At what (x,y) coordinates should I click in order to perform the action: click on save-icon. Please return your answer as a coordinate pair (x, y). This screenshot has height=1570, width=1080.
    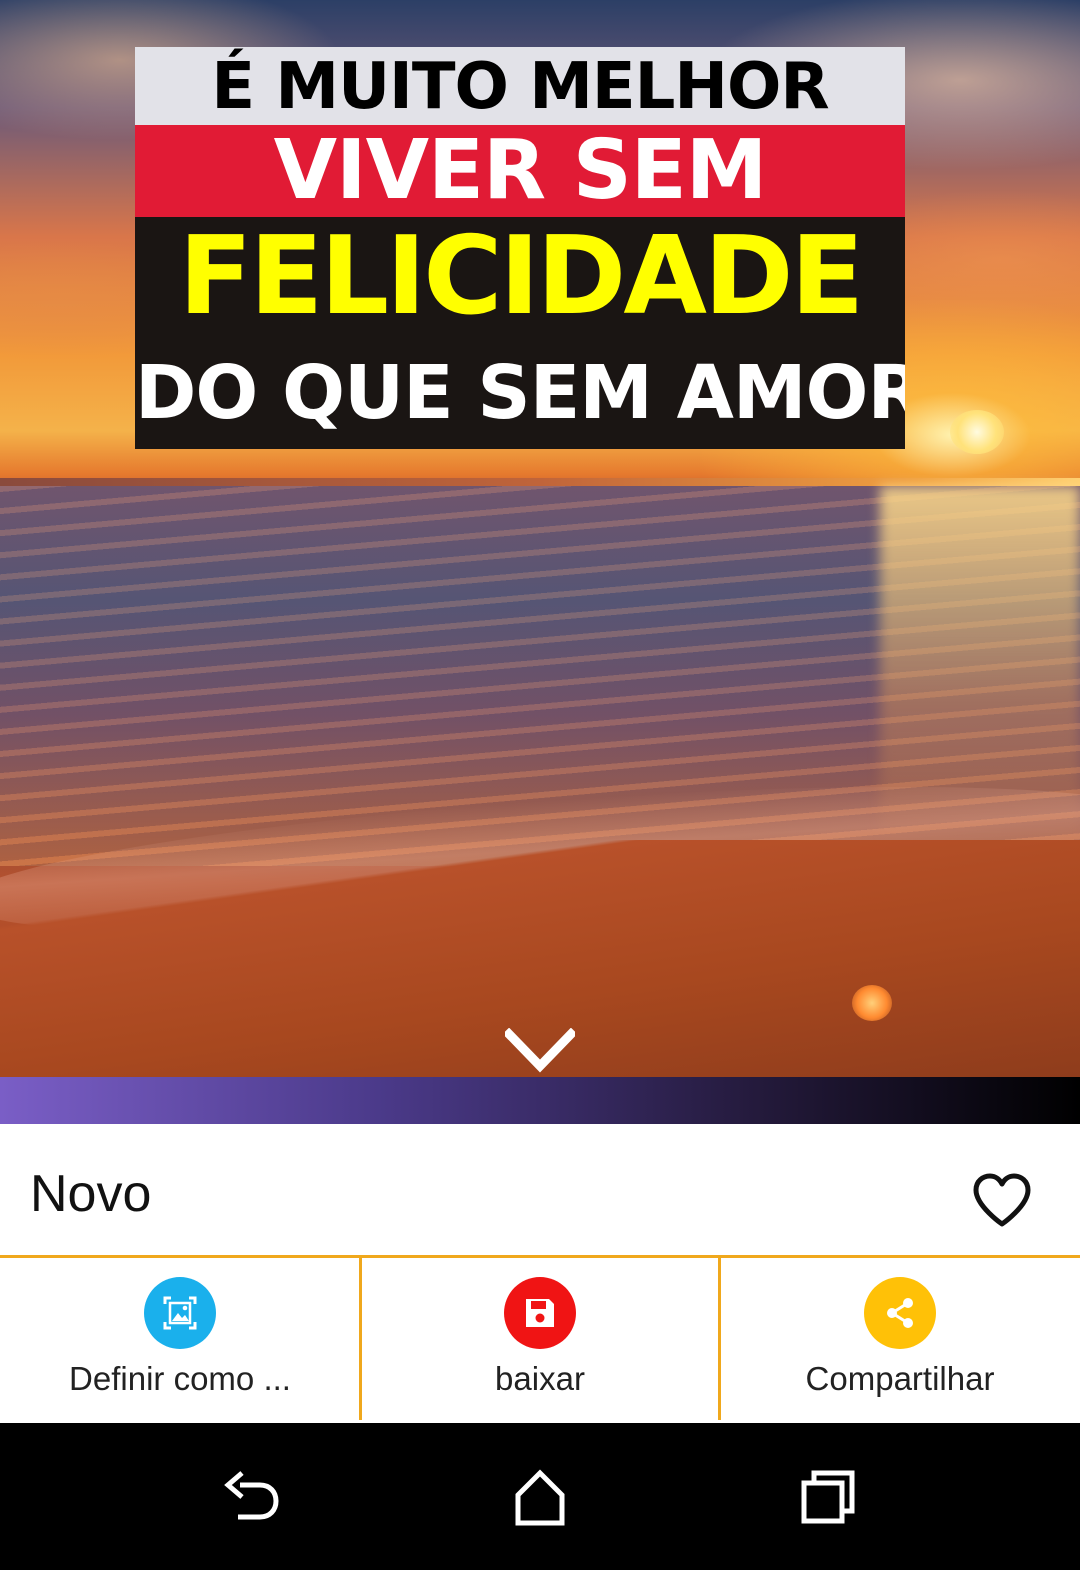
    Looking at the image, I should click on (540, 1313).